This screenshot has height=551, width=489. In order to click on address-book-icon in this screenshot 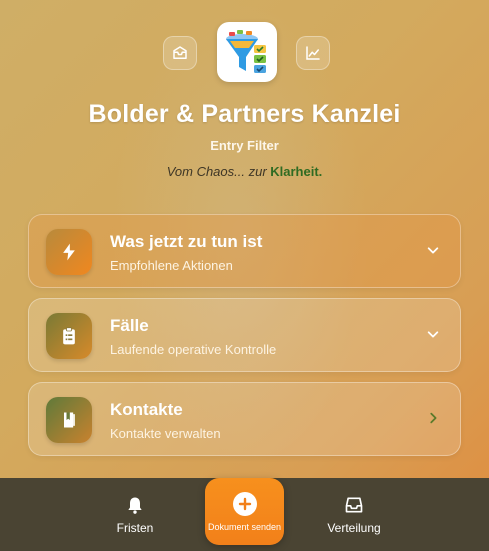, I will do `click(69, 420)`.